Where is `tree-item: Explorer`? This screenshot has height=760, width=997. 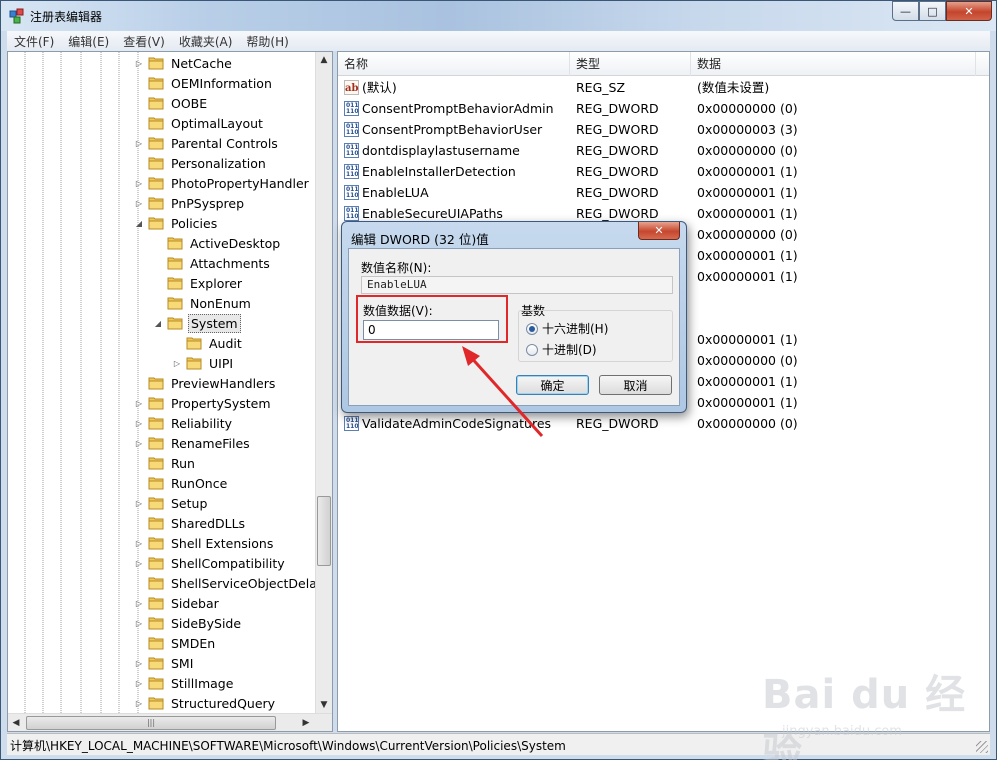 tree-item: Explorer is located at coordinates (198, 283).